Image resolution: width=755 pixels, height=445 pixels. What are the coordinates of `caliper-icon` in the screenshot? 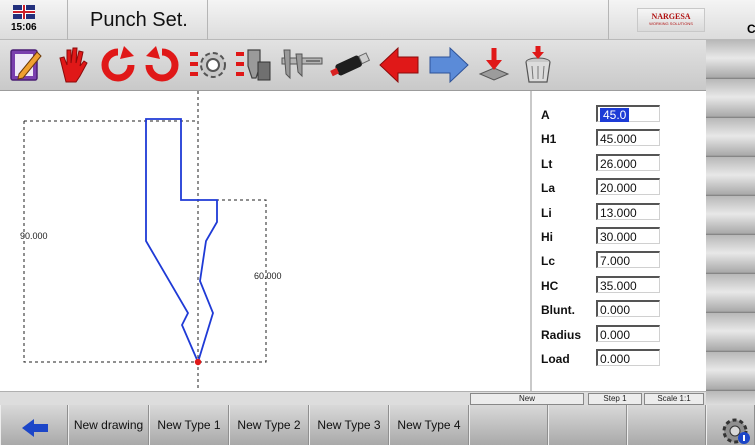 It's located at (300, 65).